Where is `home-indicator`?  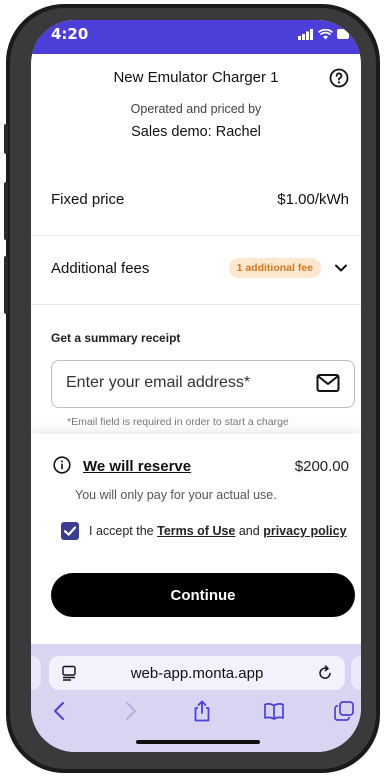 home-indicator is located at coordinates (198, 742).